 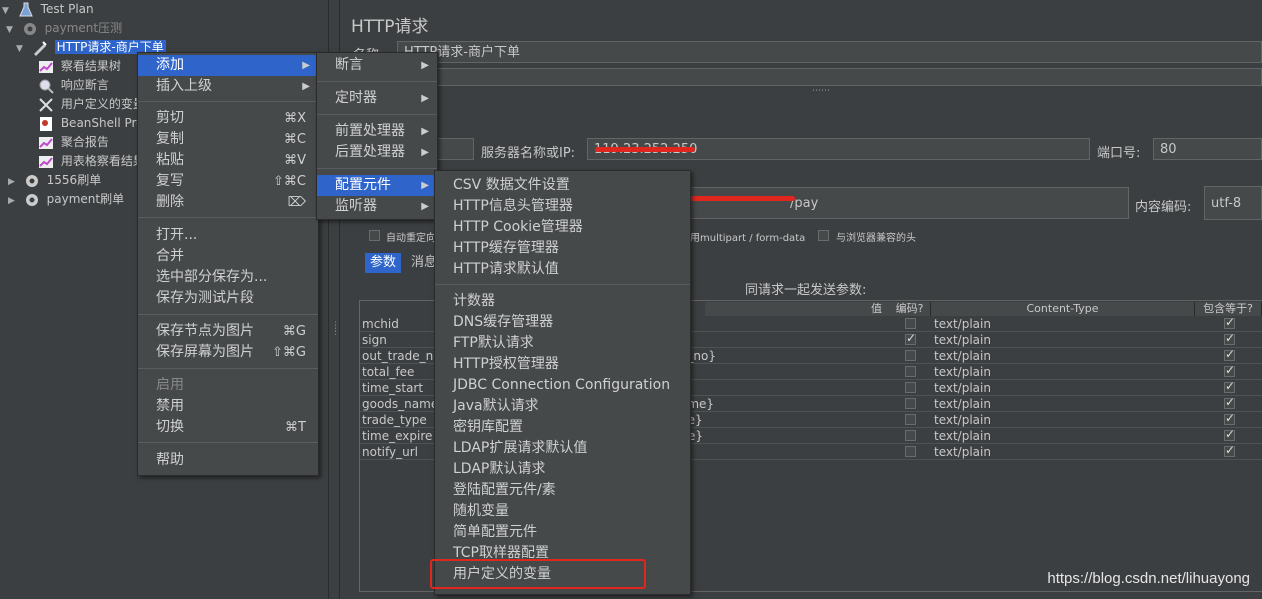 What do you see at coordinates (562, 364) in the screenshot?
I see `menu-item-config-b-3: HTTP授权管理器` at bounding box center [562, 364].